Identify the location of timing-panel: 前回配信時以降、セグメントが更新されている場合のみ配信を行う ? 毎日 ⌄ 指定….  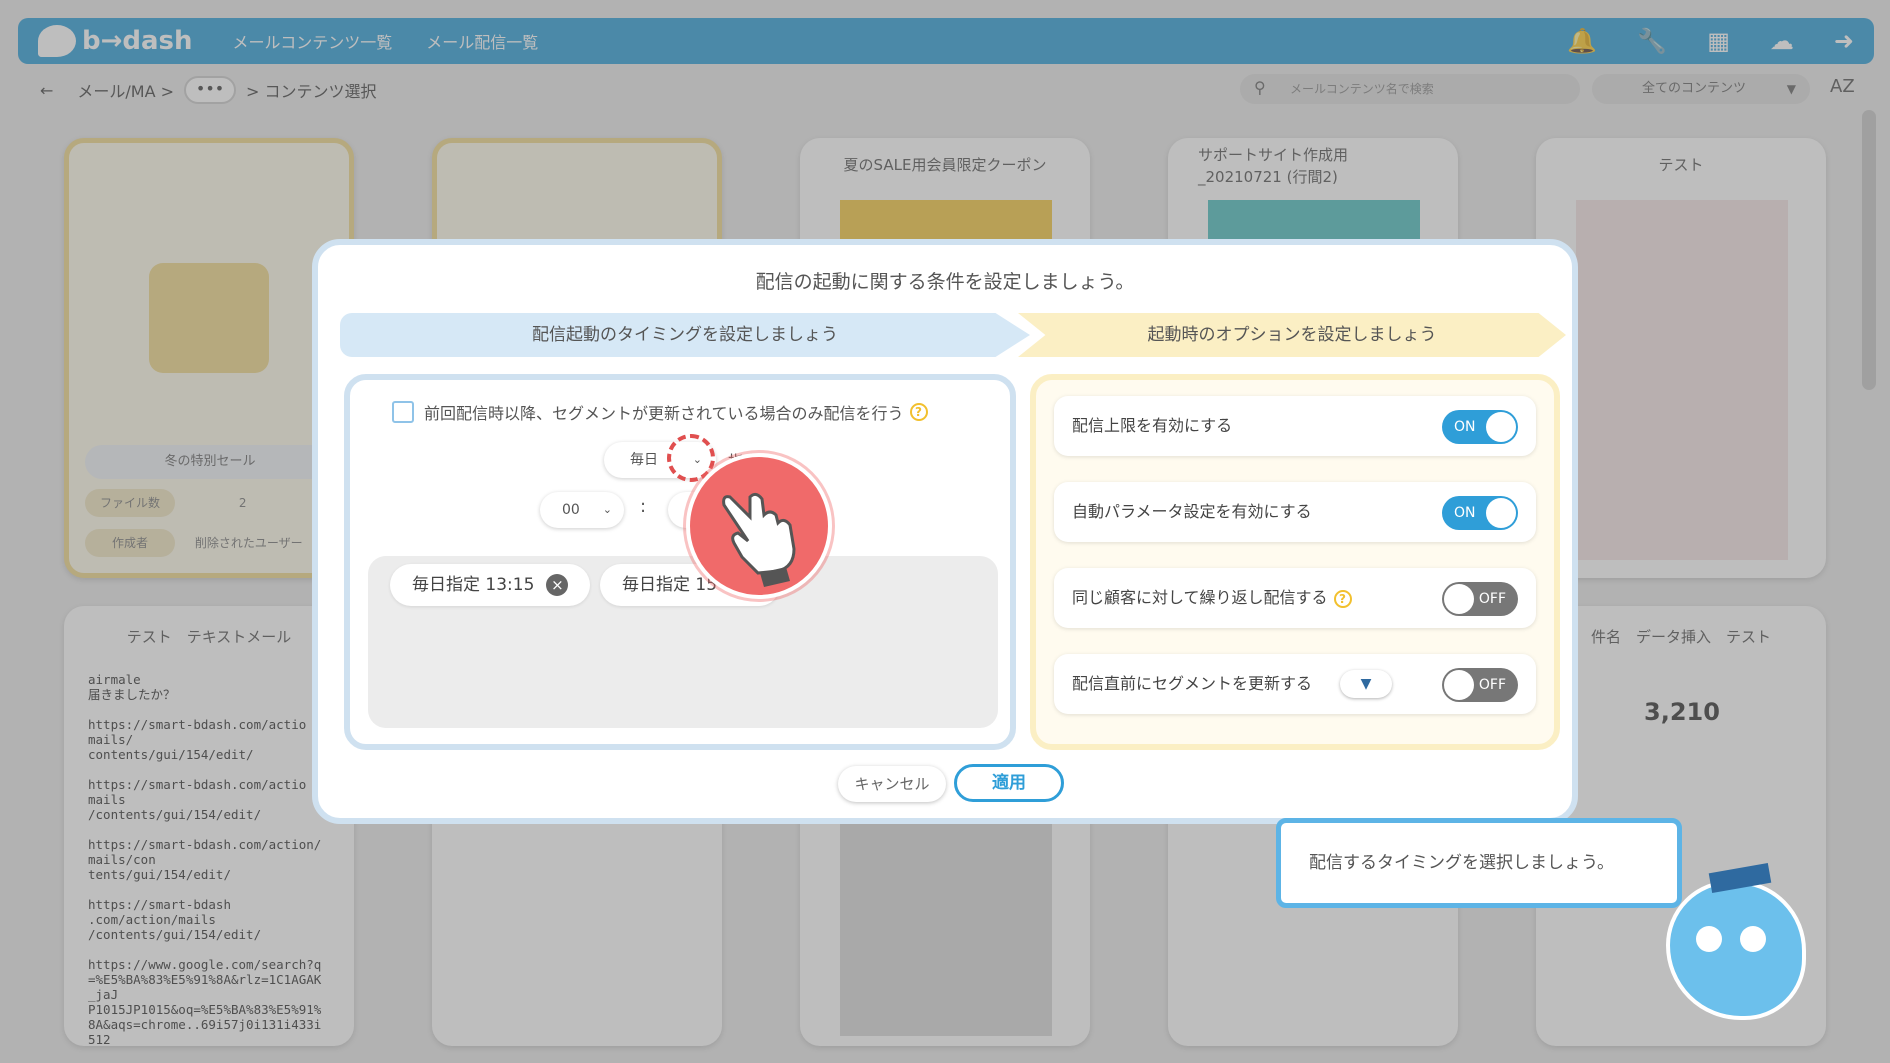
(680, 562).